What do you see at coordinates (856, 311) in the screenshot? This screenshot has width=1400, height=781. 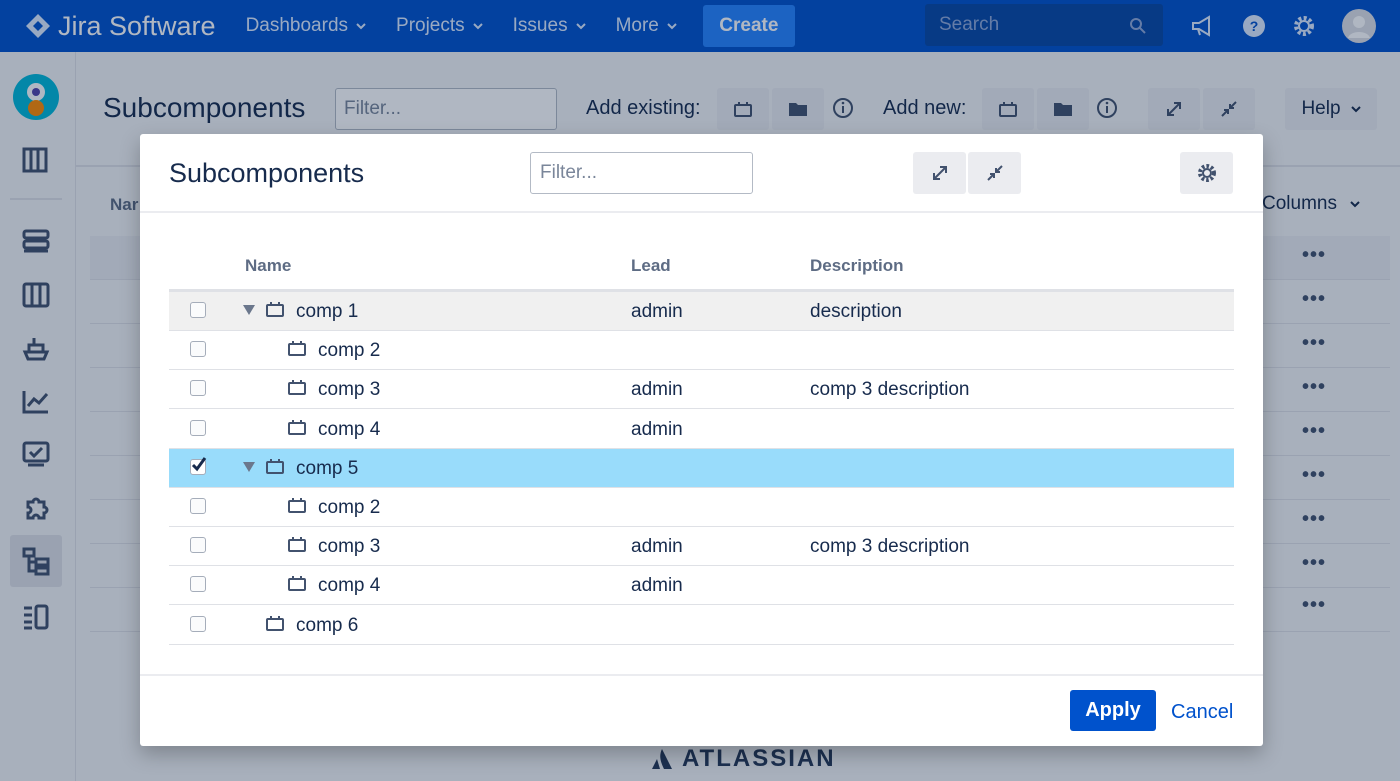 I see `component-description: description` at bounding box center [856, 311].